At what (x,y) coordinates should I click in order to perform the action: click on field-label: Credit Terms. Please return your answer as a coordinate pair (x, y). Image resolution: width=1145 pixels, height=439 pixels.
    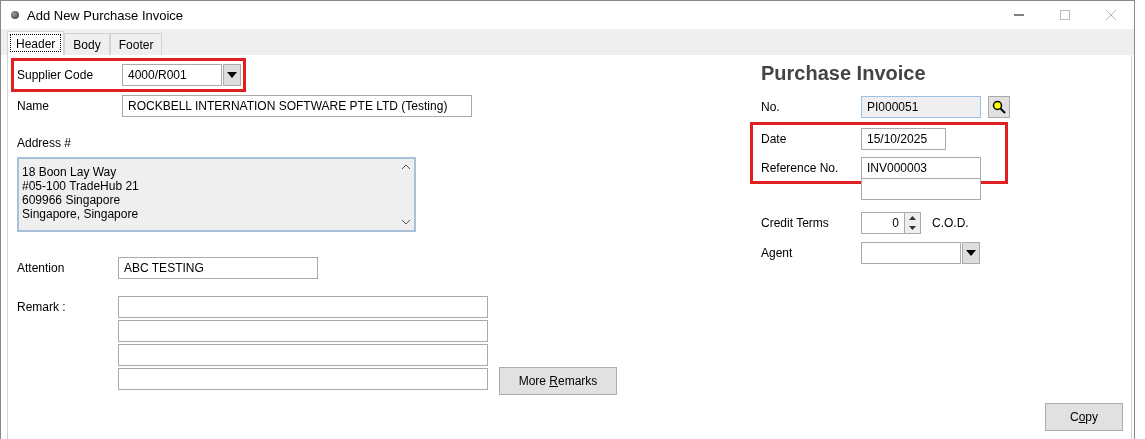
    Looking at the image, I should click on (795, 223).